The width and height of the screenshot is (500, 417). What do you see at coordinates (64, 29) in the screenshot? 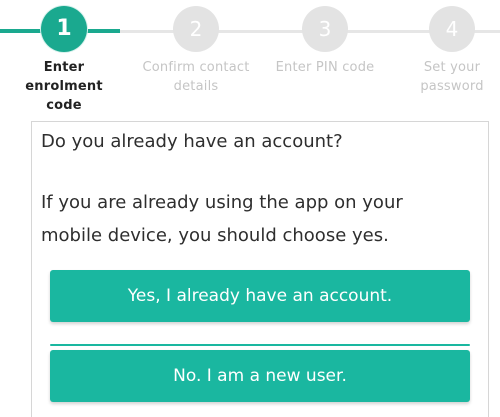
I see `step-number-1: 1` at bounding box center [64, 29].